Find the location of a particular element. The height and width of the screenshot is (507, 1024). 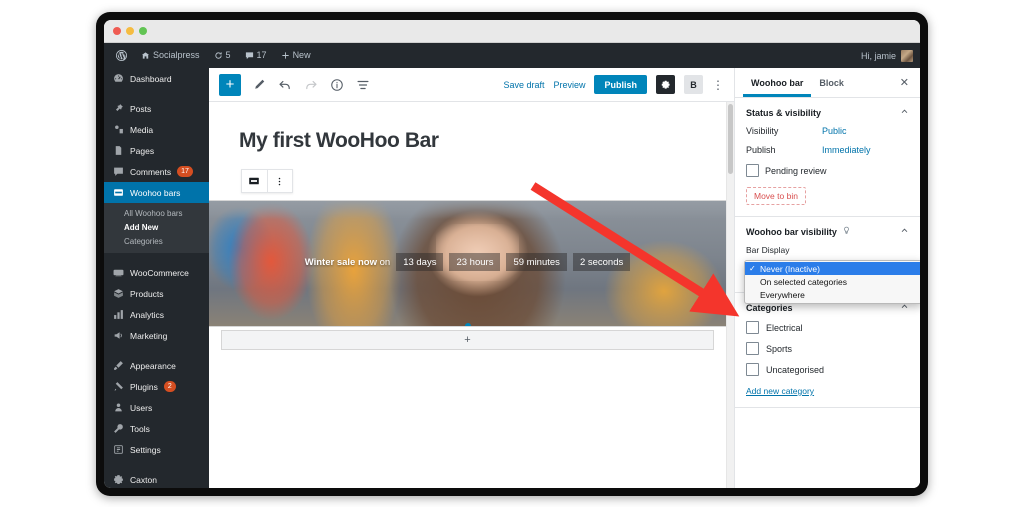

countdown-hours: 23 hours is located at coordinates (475, 262).